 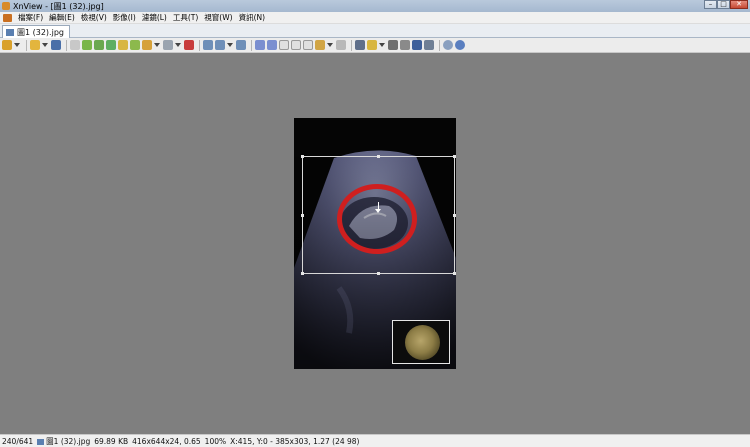 What do you see at coordinates (40, 32) in the screenshot?
I see `tab-label: 圖1 (32).jpg` at bounding box center [40, 32].